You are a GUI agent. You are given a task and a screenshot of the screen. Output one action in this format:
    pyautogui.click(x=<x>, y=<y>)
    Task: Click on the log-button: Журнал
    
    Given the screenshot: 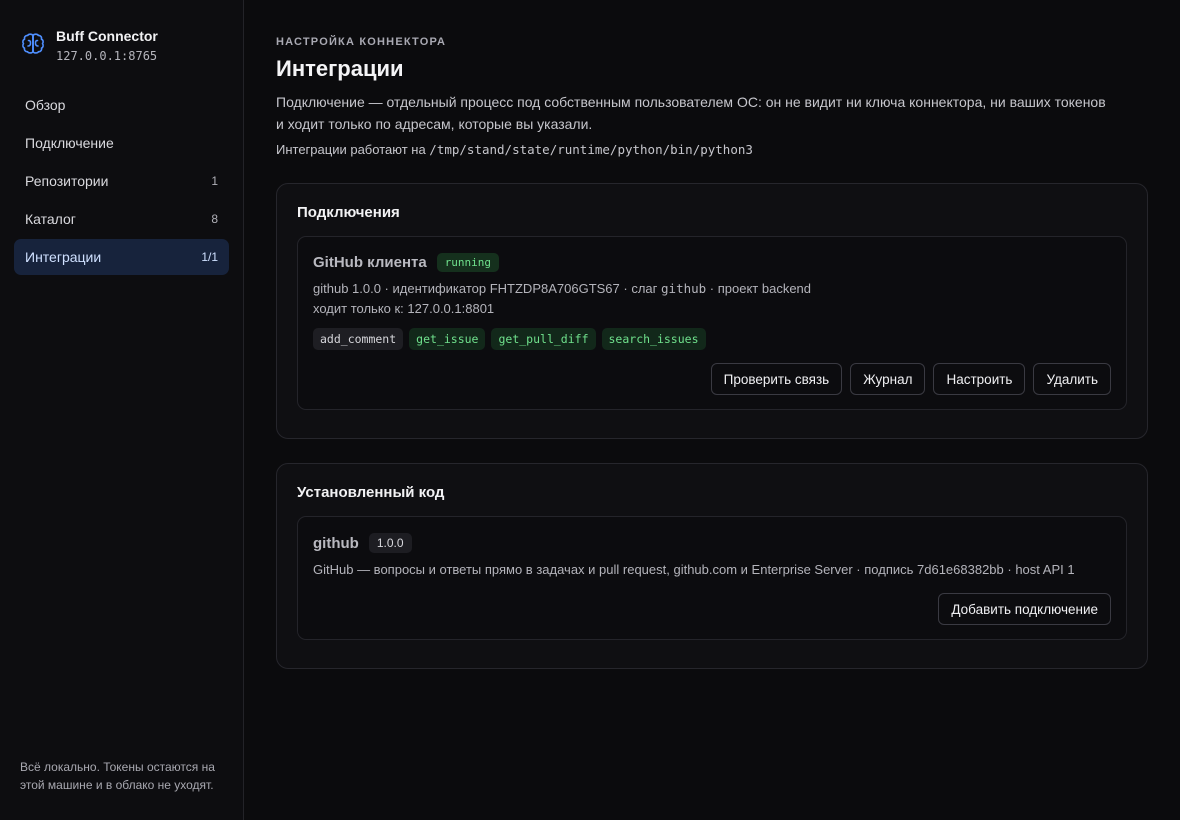 What is the action you would take?
    pyautogui.click(x=888, y=379)
    